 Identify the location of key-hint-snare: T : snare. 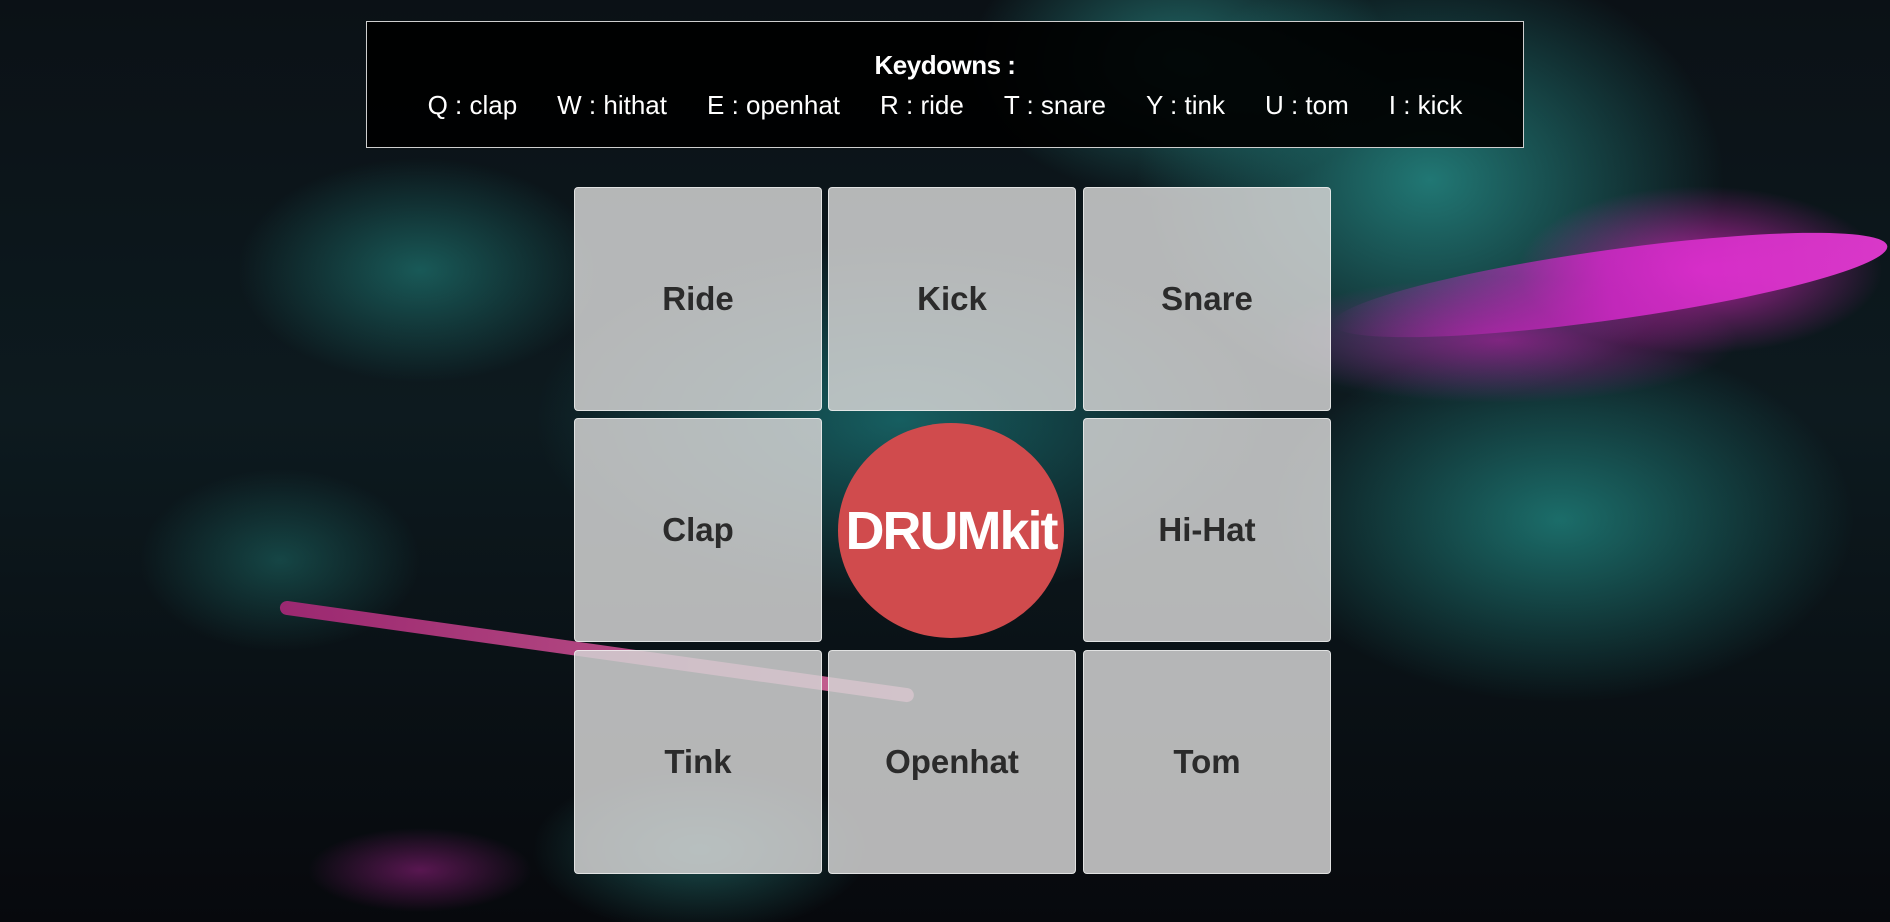
(1054, 105).